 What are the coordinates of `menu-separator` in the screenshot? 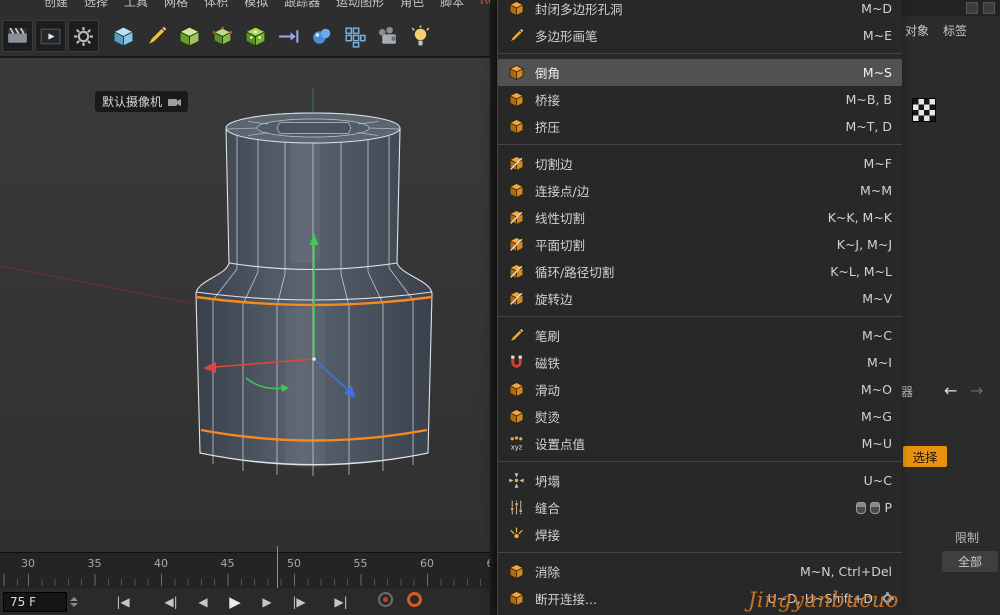 It's located at (700, 461).